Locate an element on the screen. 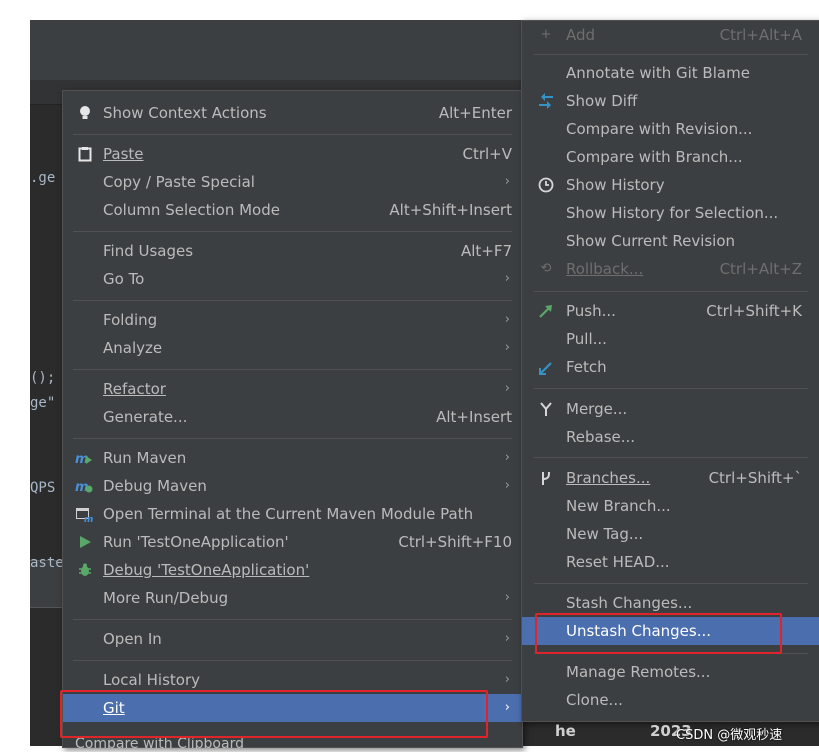 The height and width of the screenshot is (752, 819). menu-item-go-to: Go To › is located at coordinates (292, 279).